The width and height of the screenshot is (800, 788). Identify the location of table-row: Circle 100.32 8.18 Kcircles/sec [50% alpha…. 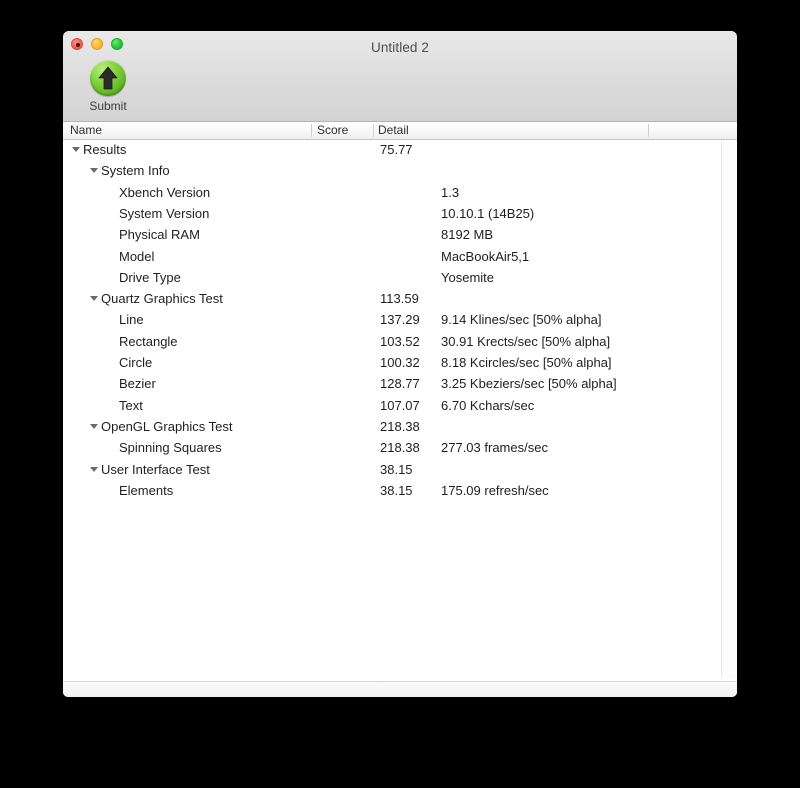
(392, 363).